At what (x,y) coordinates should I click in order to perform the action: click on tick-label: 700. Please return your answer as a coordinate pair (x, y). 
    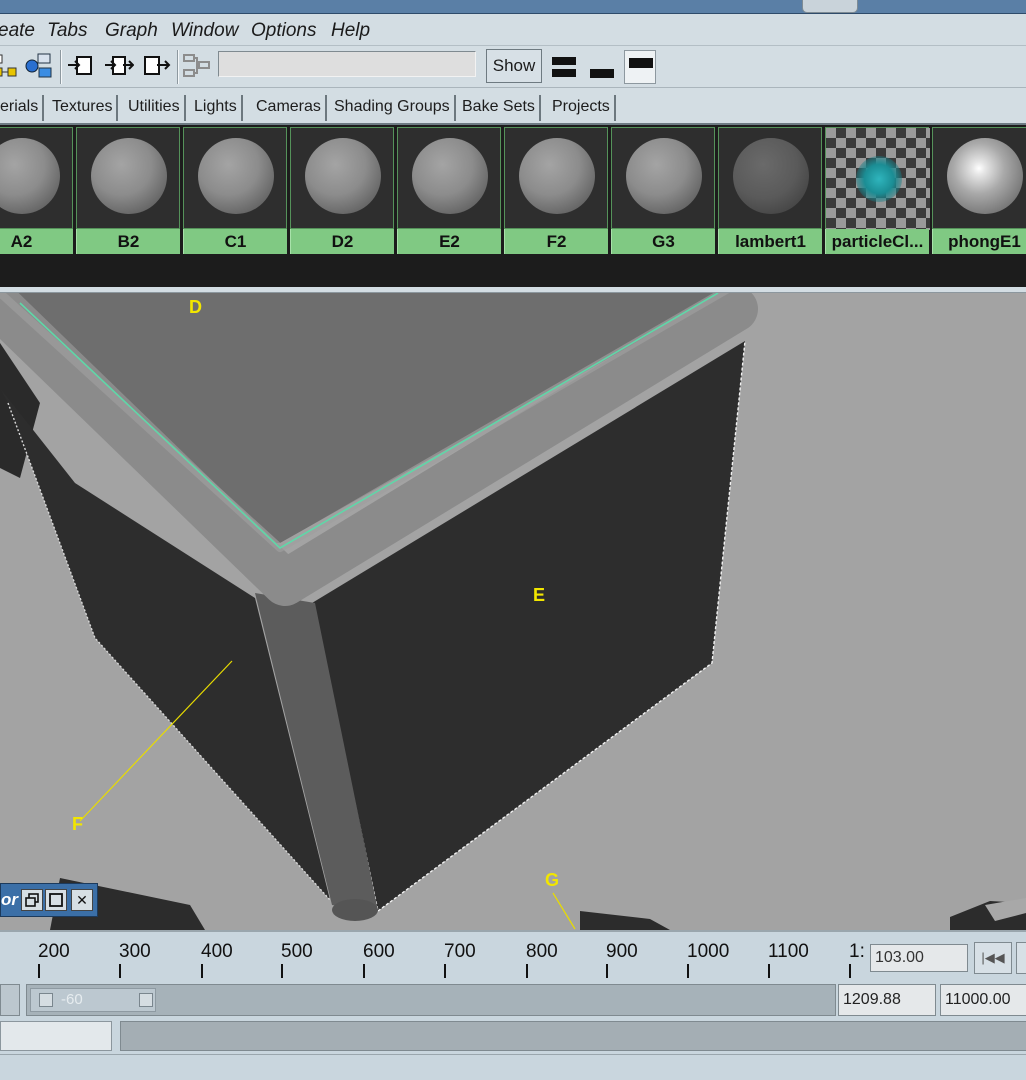
    Looking at the image, I should click on (460, 951).